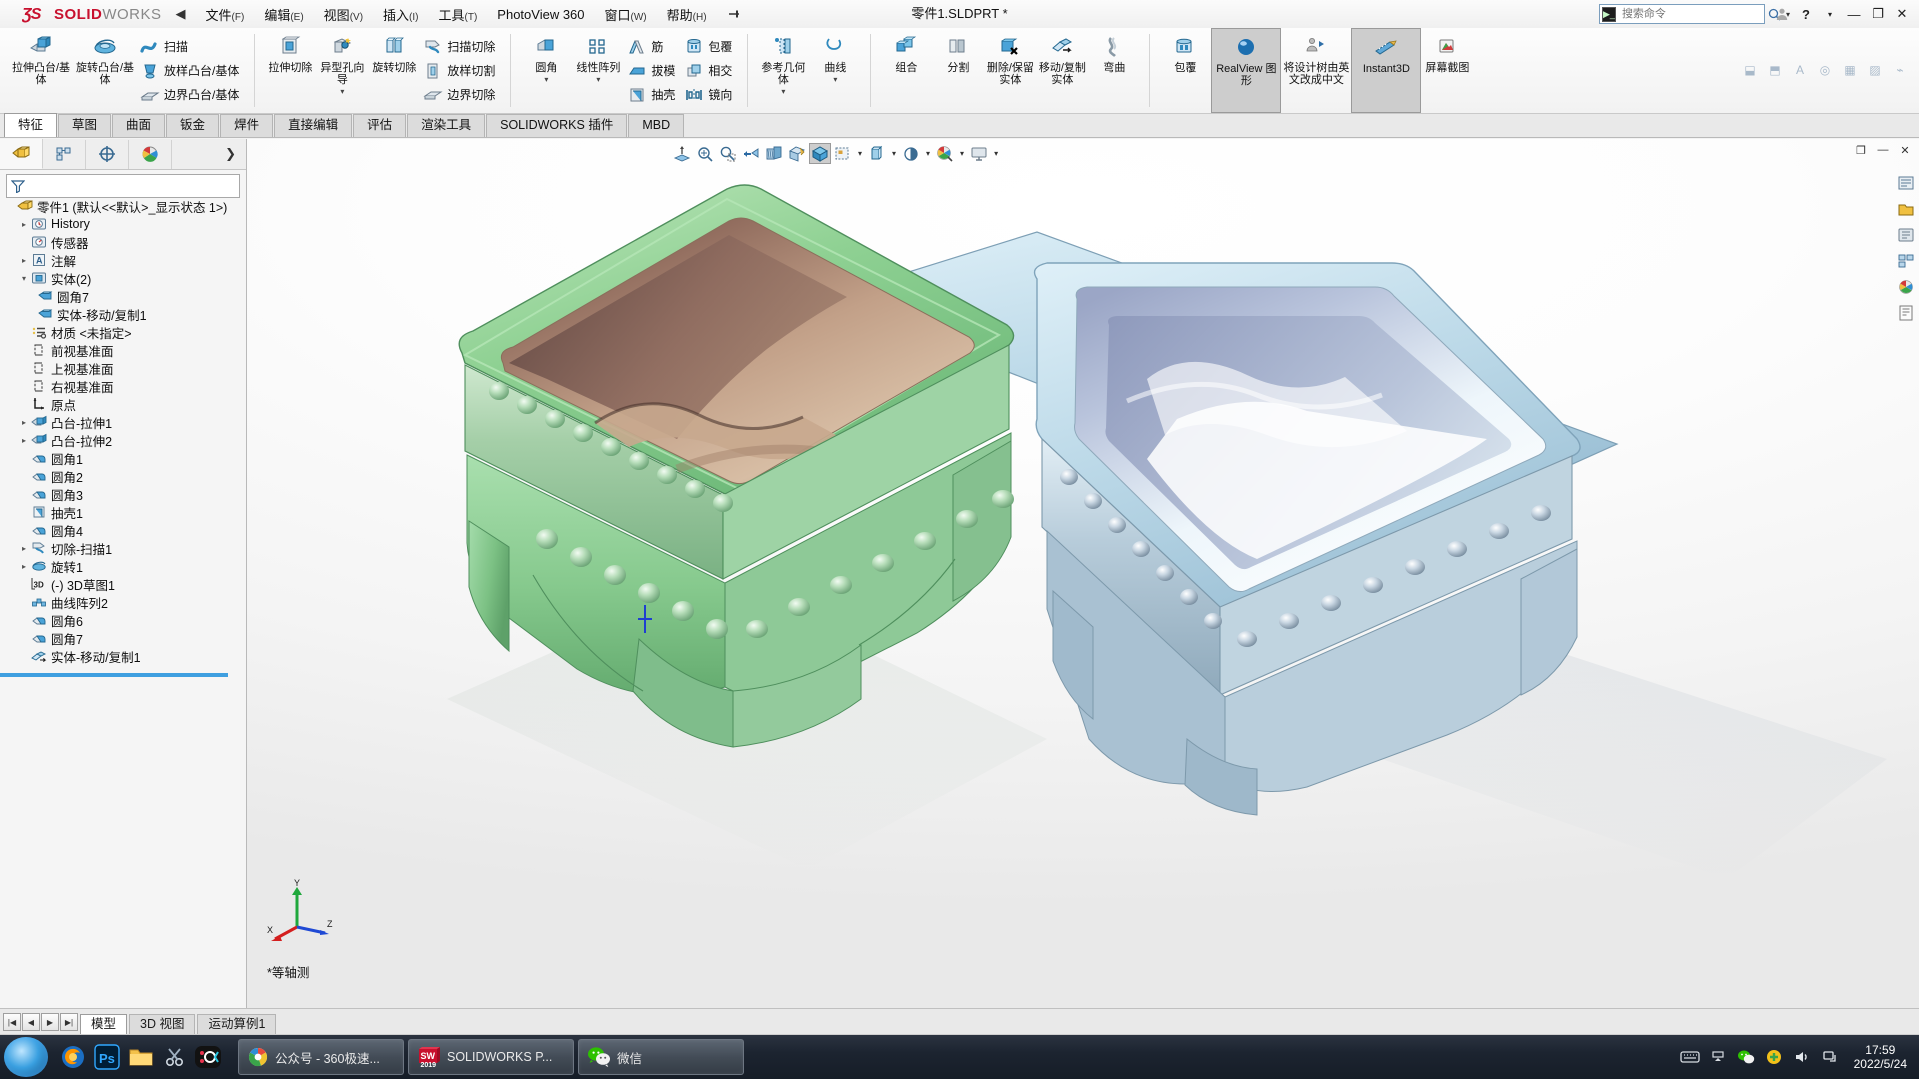 The height and width of the screenshot is (1079, 1919). I want to click on tree-item-curve-pattern2: 曲线阵列2, so click(123, 602).